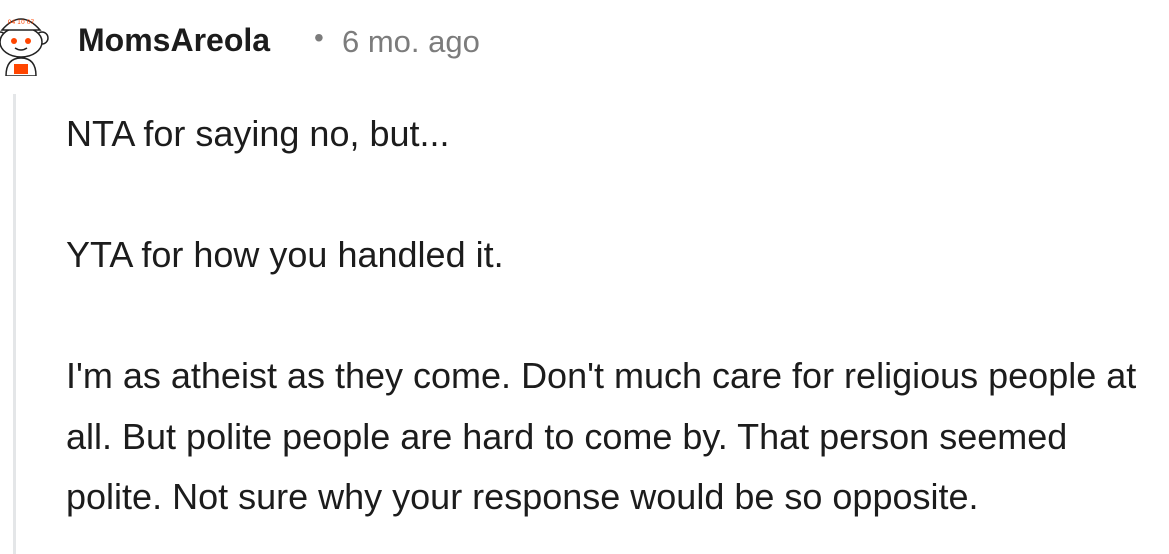 The height and width of the screenshot is (554, 1169). Describe the element at coordinates (174, 40) in the screenshot. I see `author-username: MomsAreola` at that location.